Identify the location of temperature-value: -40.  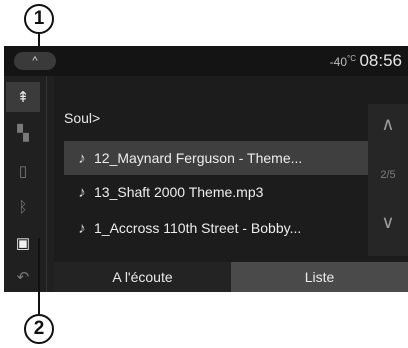
(338, 62).